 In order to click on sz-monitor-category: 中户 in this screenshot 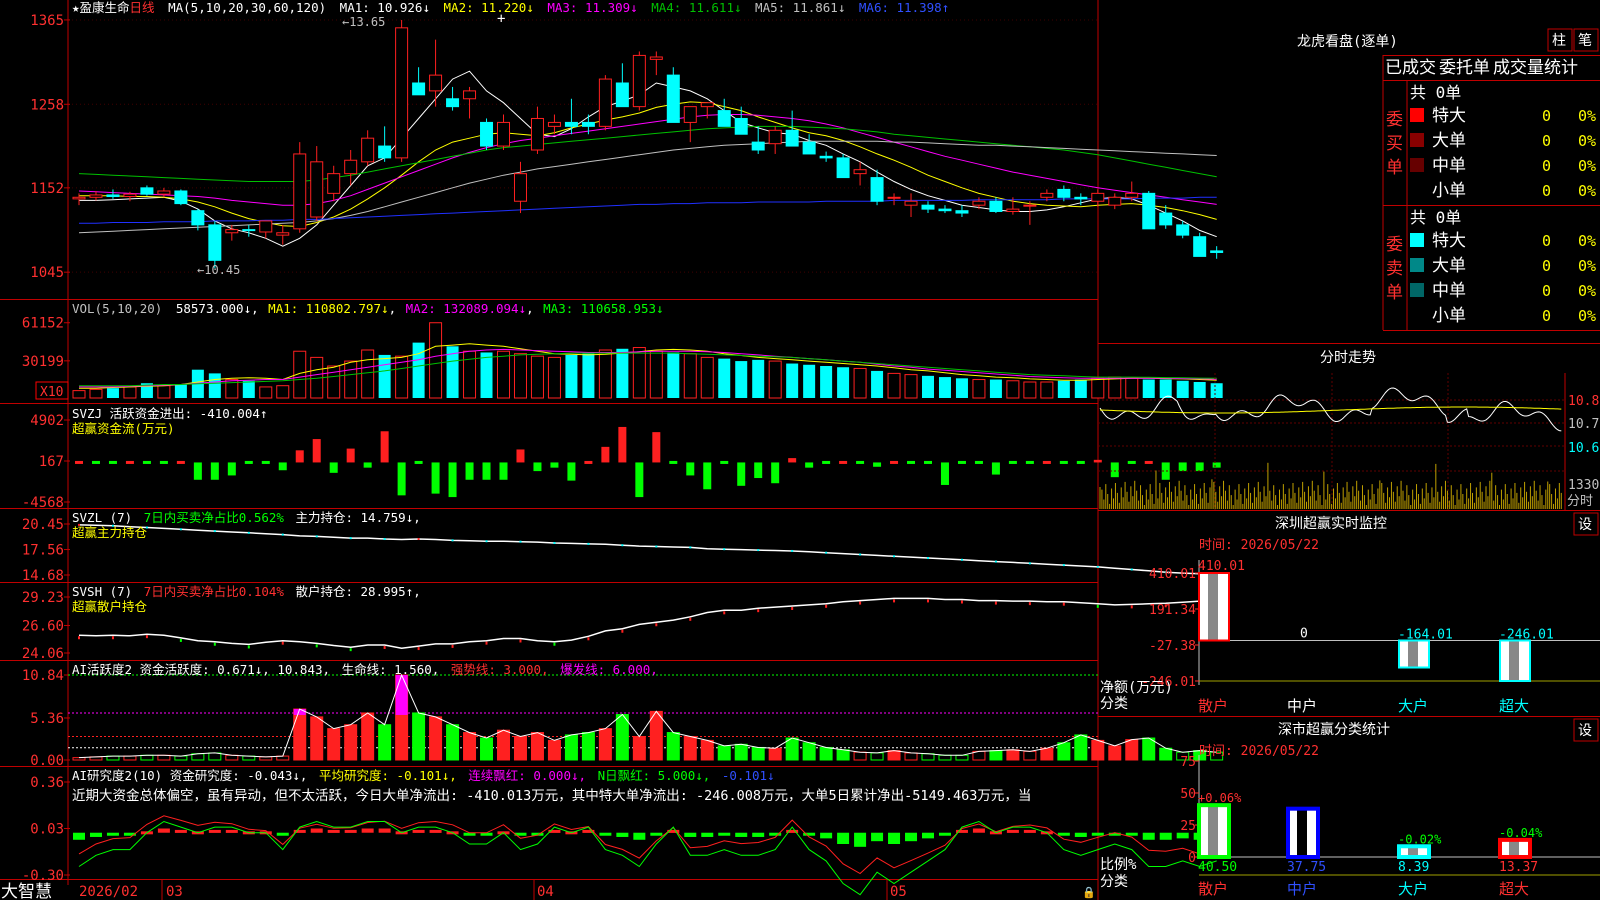, I will do `click(1302, 706)`.